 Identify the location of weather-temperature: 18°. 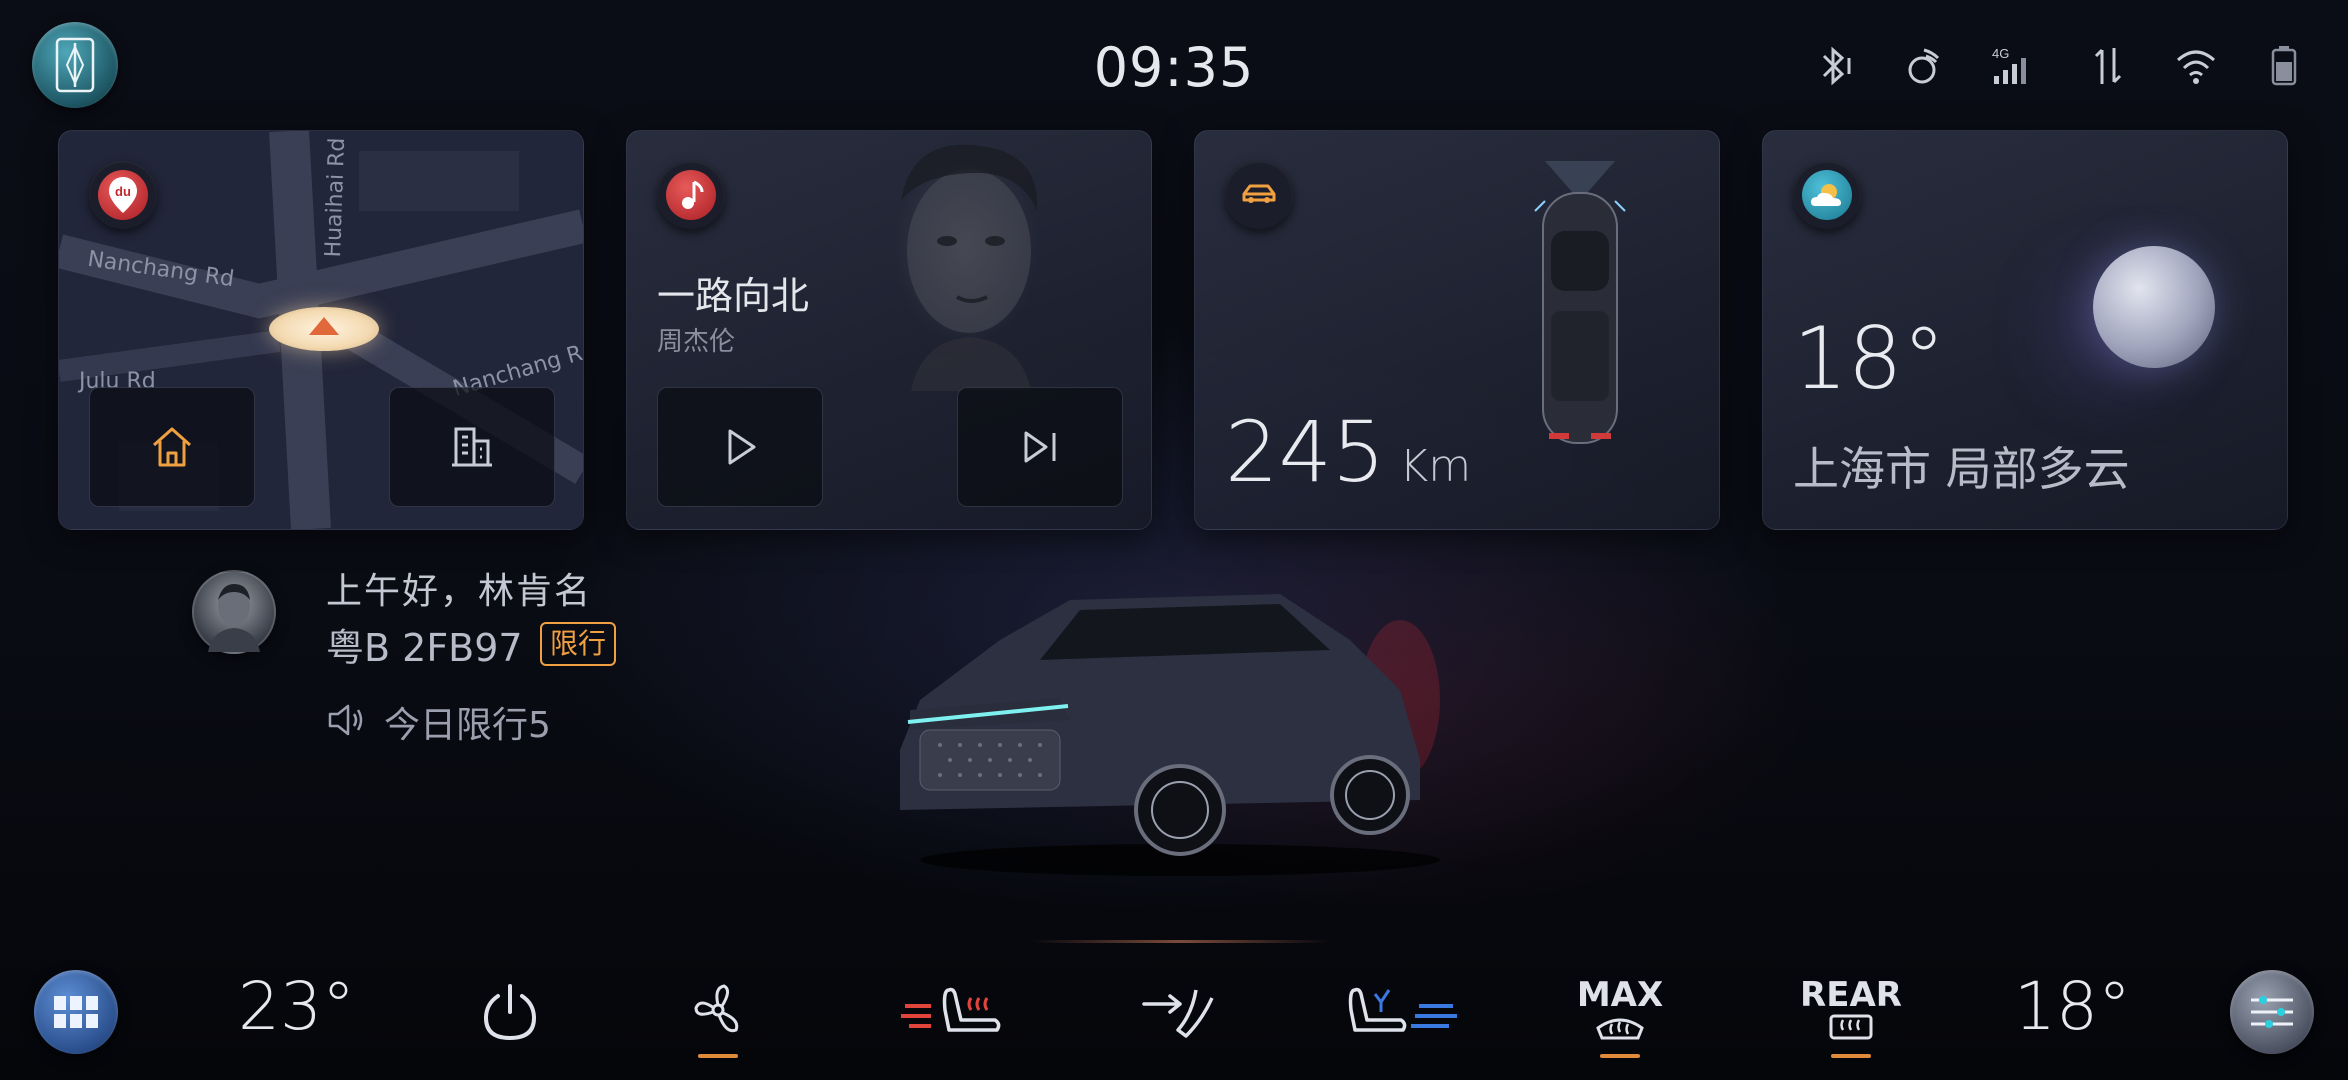
(1869, 359).